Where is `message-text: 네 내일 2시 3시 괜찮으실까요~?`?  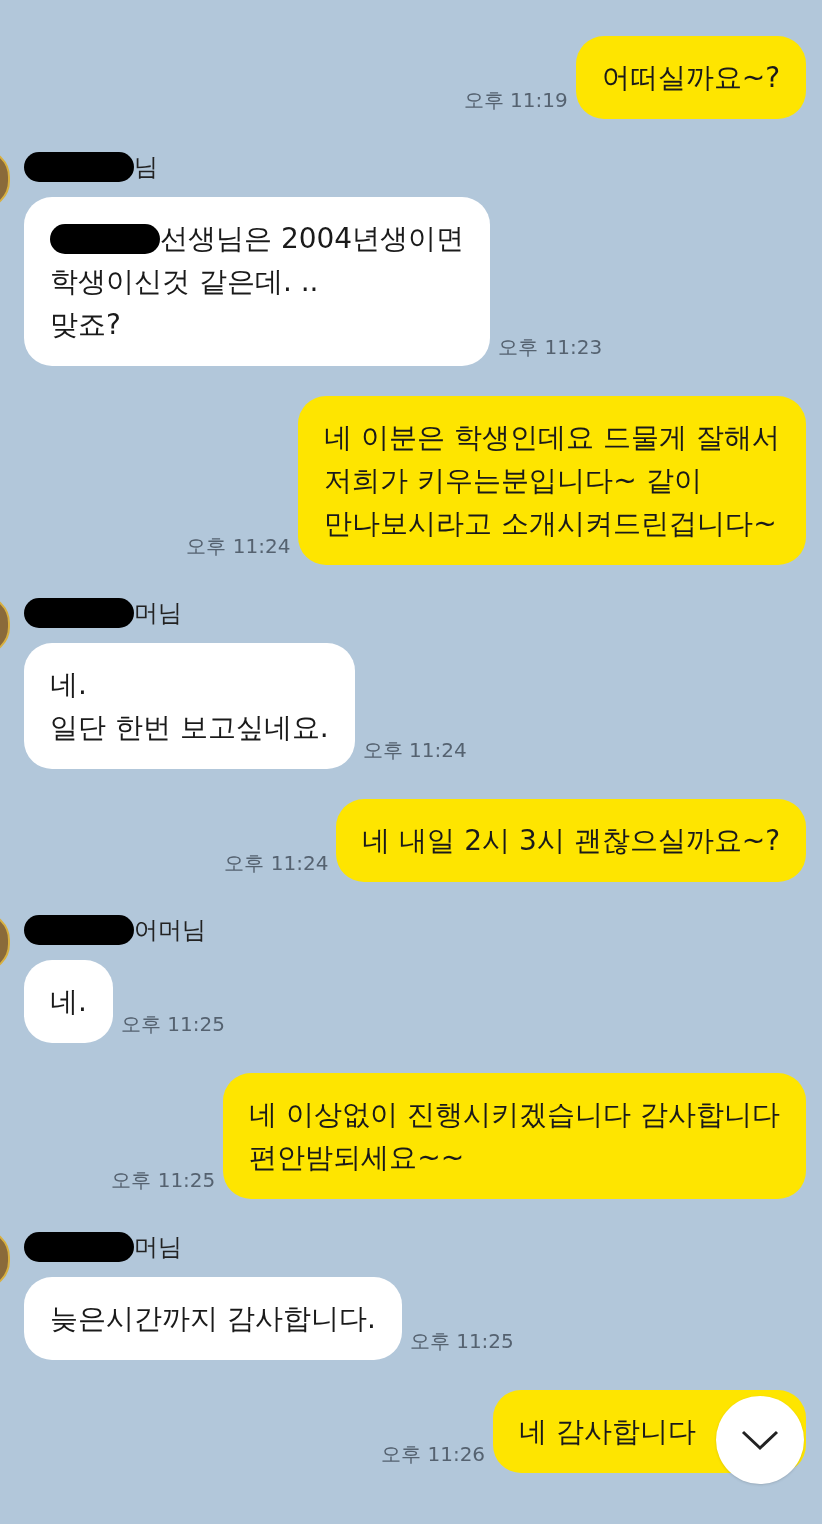
message-text: 네 내일 2시 3시 괜찮으실까요~? is located at coordinates (571, 841).